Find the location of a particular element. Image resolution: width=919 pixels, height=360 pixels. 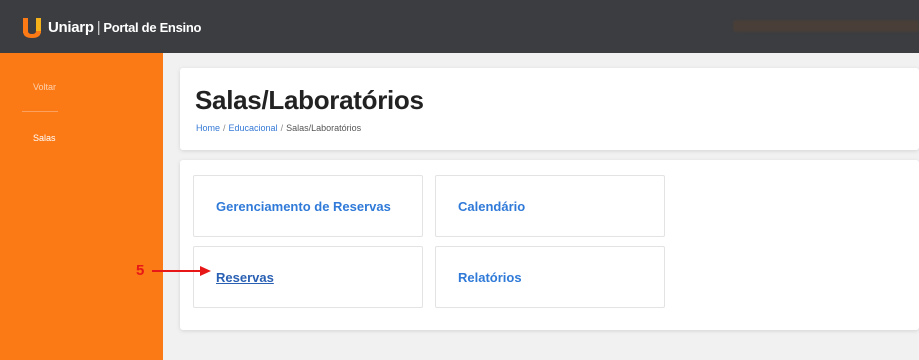

breadcrumb: Home / Educacional / Salas/Laboratórios is located at coordinates (278, 128).